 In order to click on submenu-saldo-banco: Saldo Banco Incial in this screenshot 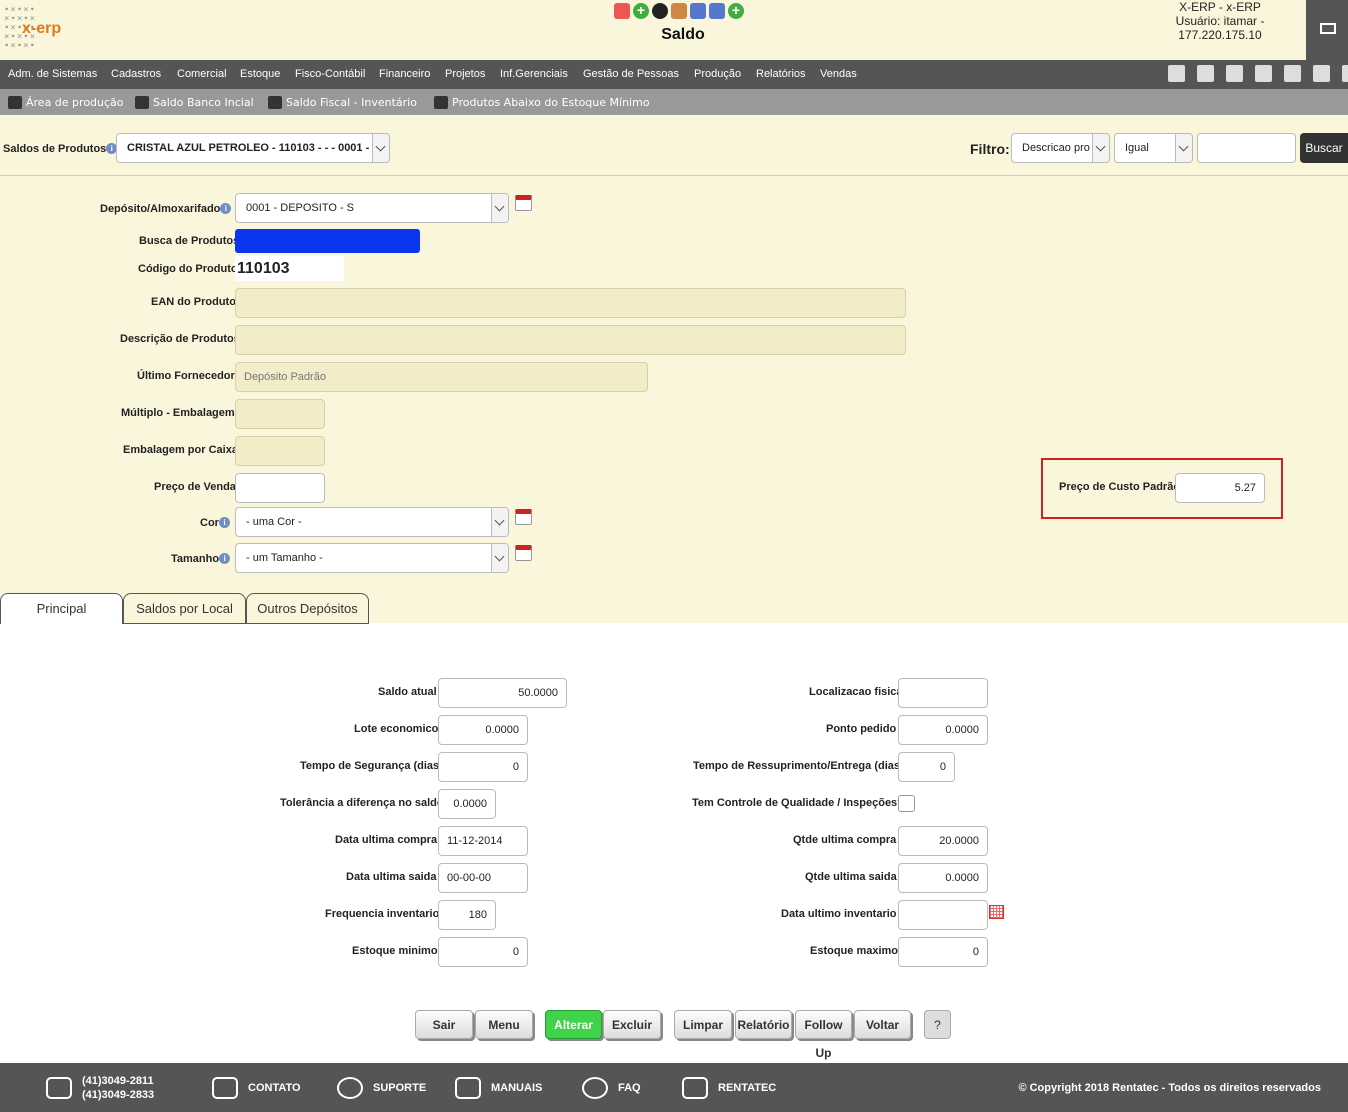, I will do `click(194, 102)`.